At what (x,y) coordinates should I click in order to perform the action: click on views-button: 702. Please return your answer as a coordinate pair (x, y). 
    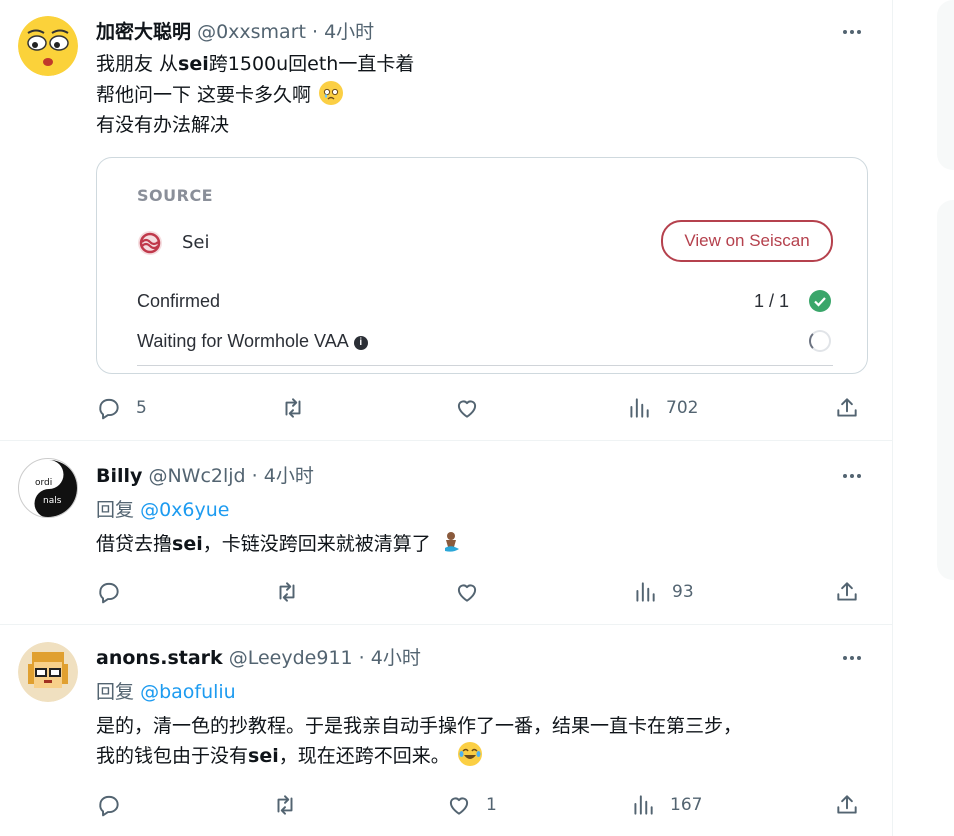
    Looking at the image, I should click on (662, 408).